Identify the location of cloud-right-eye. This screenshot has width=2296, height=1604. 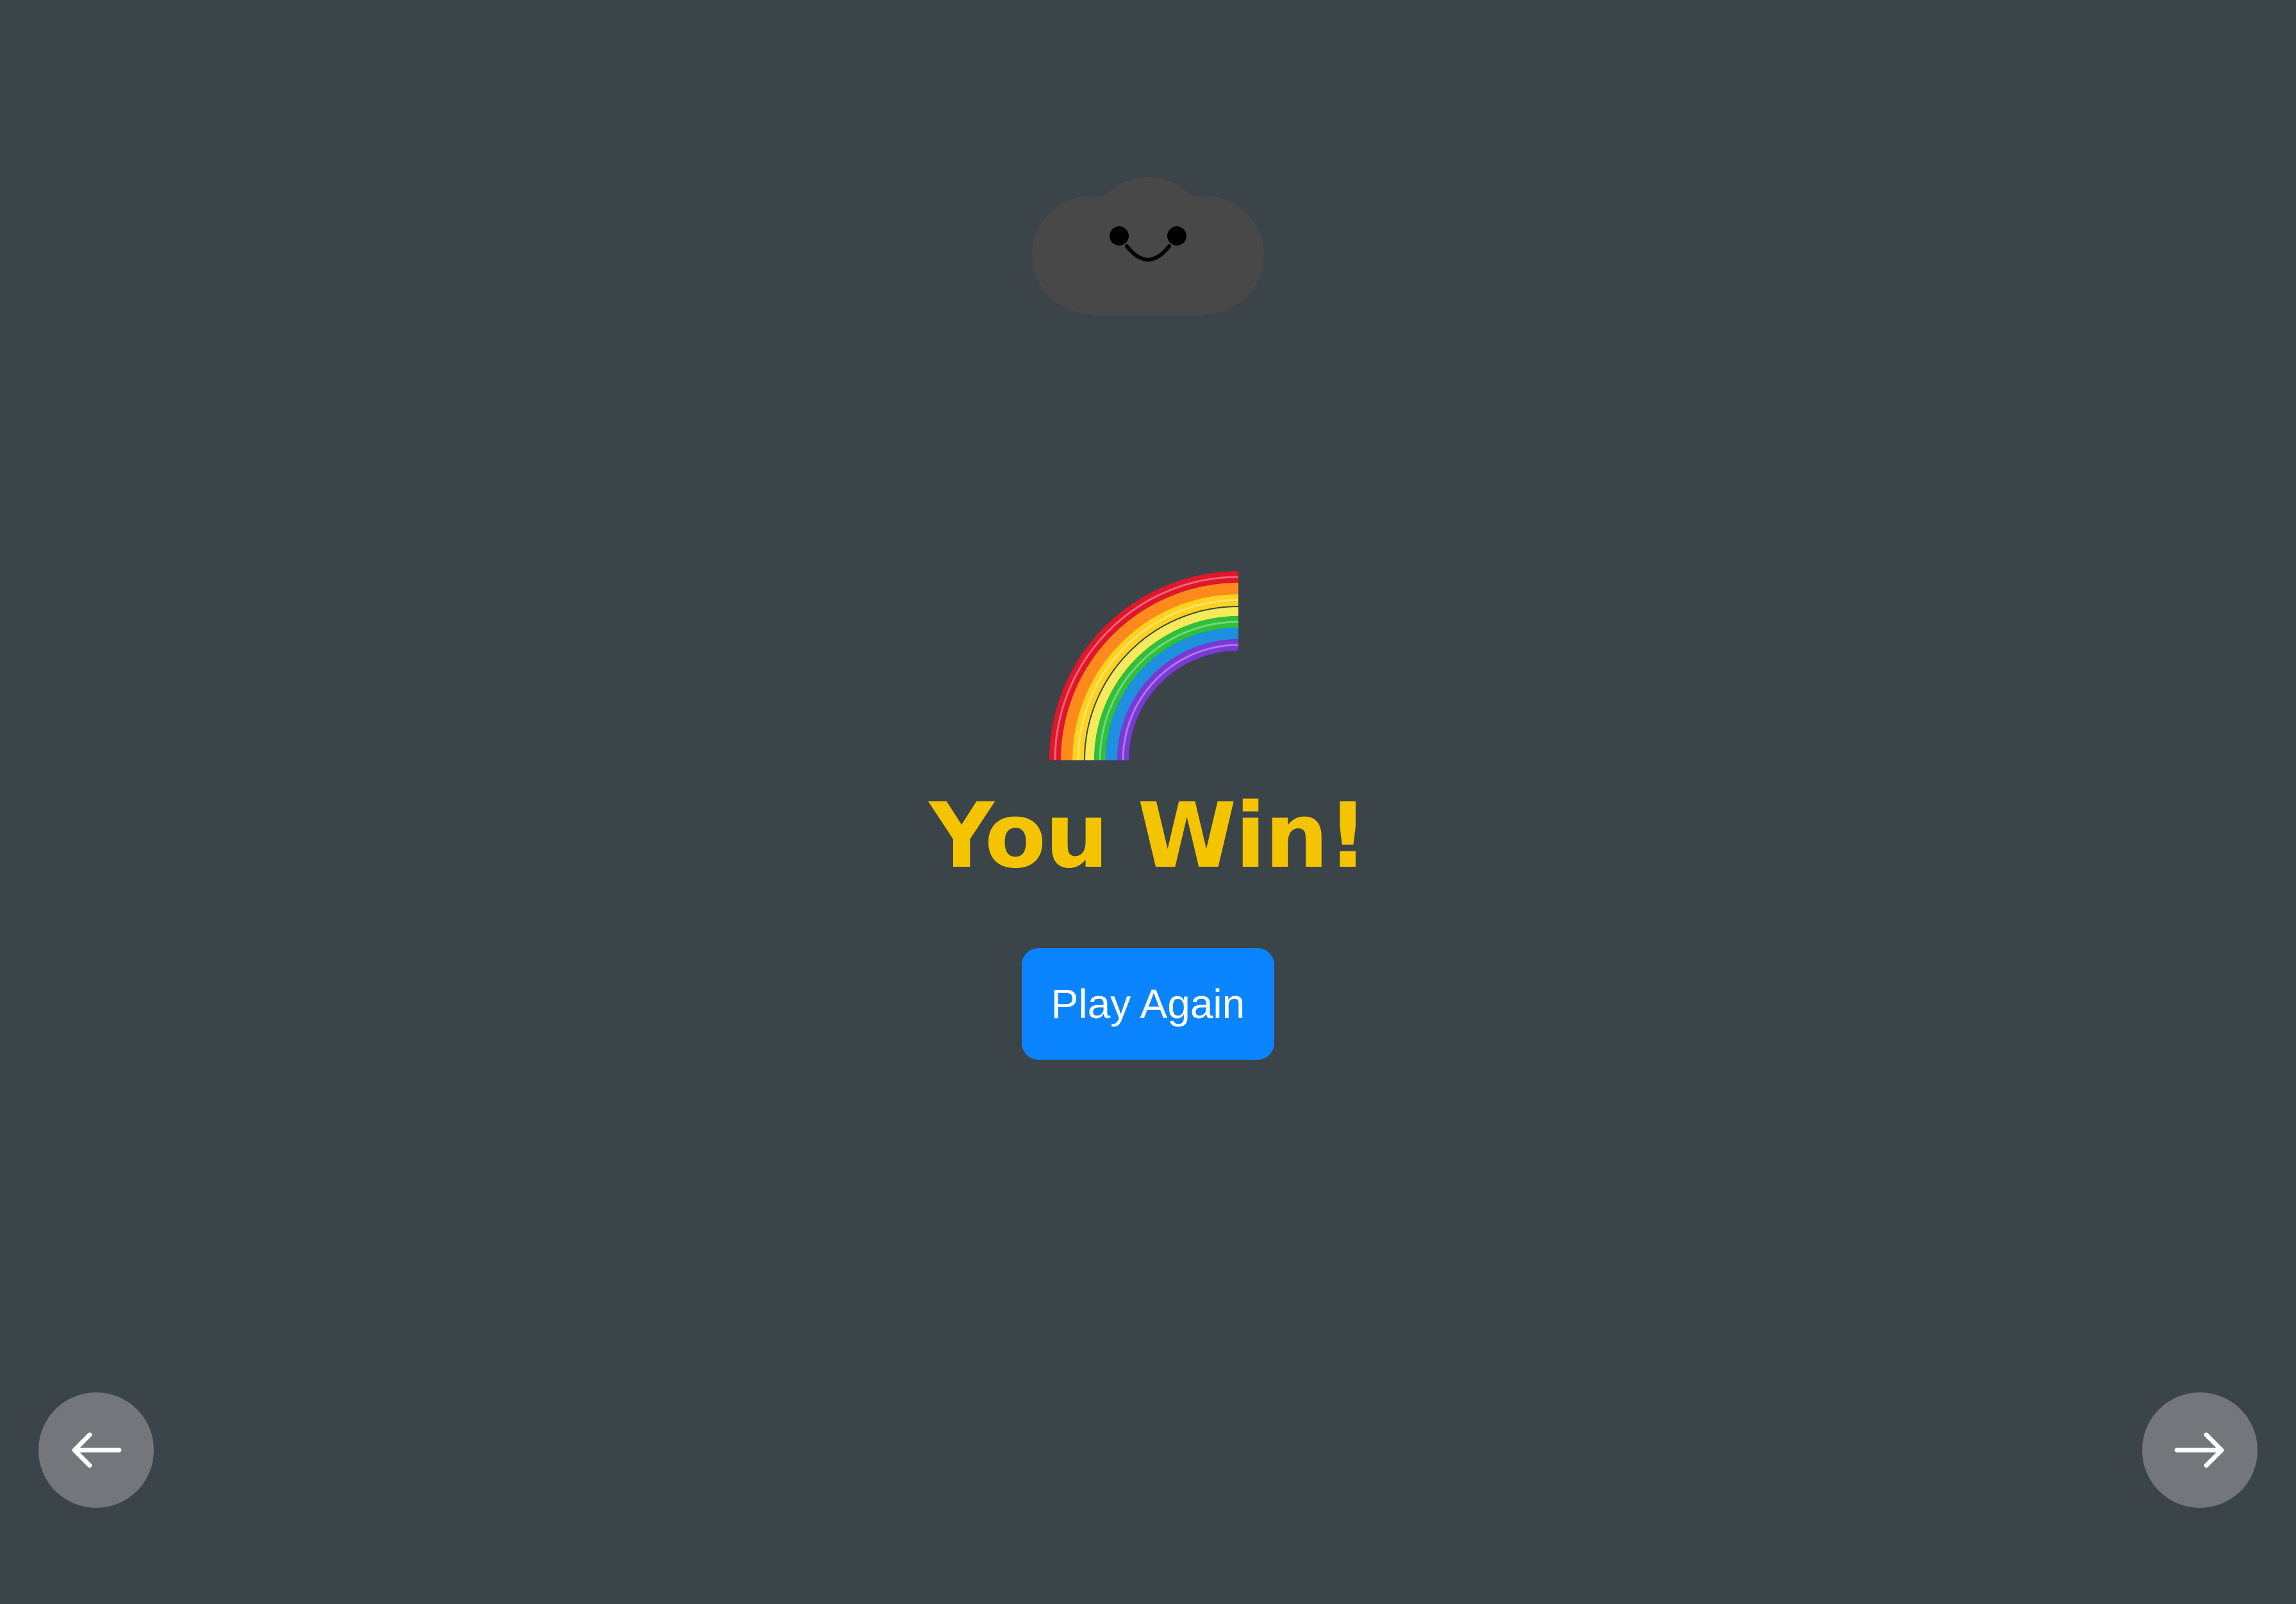
(1176, 236).